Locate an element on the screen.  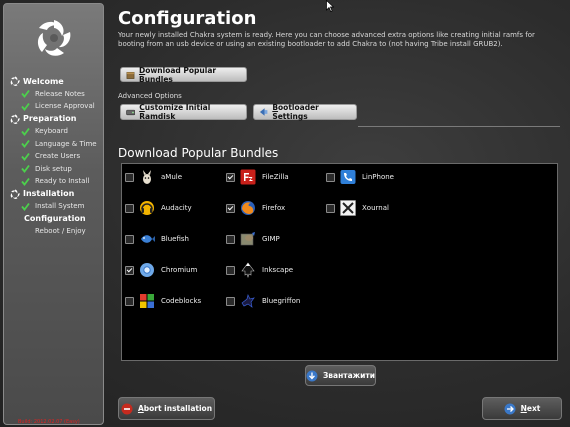
step-item-disk-setup: Disk setup is located at coordinates (57, 169).